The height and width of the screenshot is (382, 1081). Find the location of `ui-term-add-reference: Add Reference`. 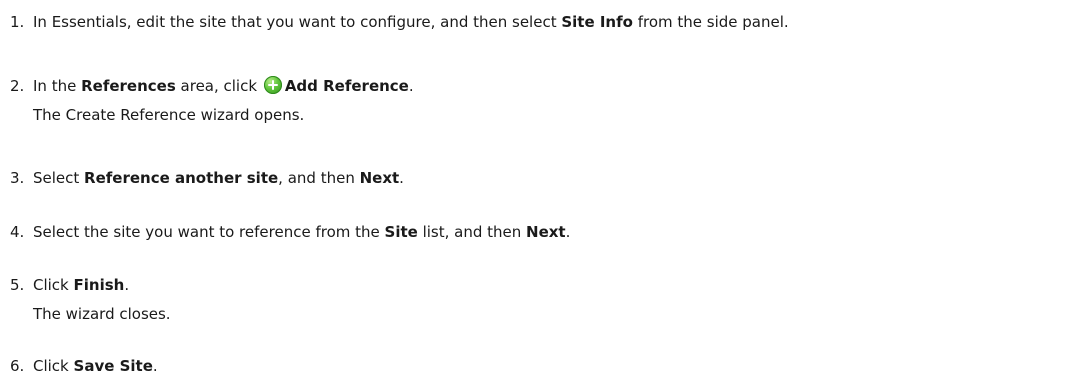

ui-term-add-reference: Add Reference is located at coordinates (346, 86).